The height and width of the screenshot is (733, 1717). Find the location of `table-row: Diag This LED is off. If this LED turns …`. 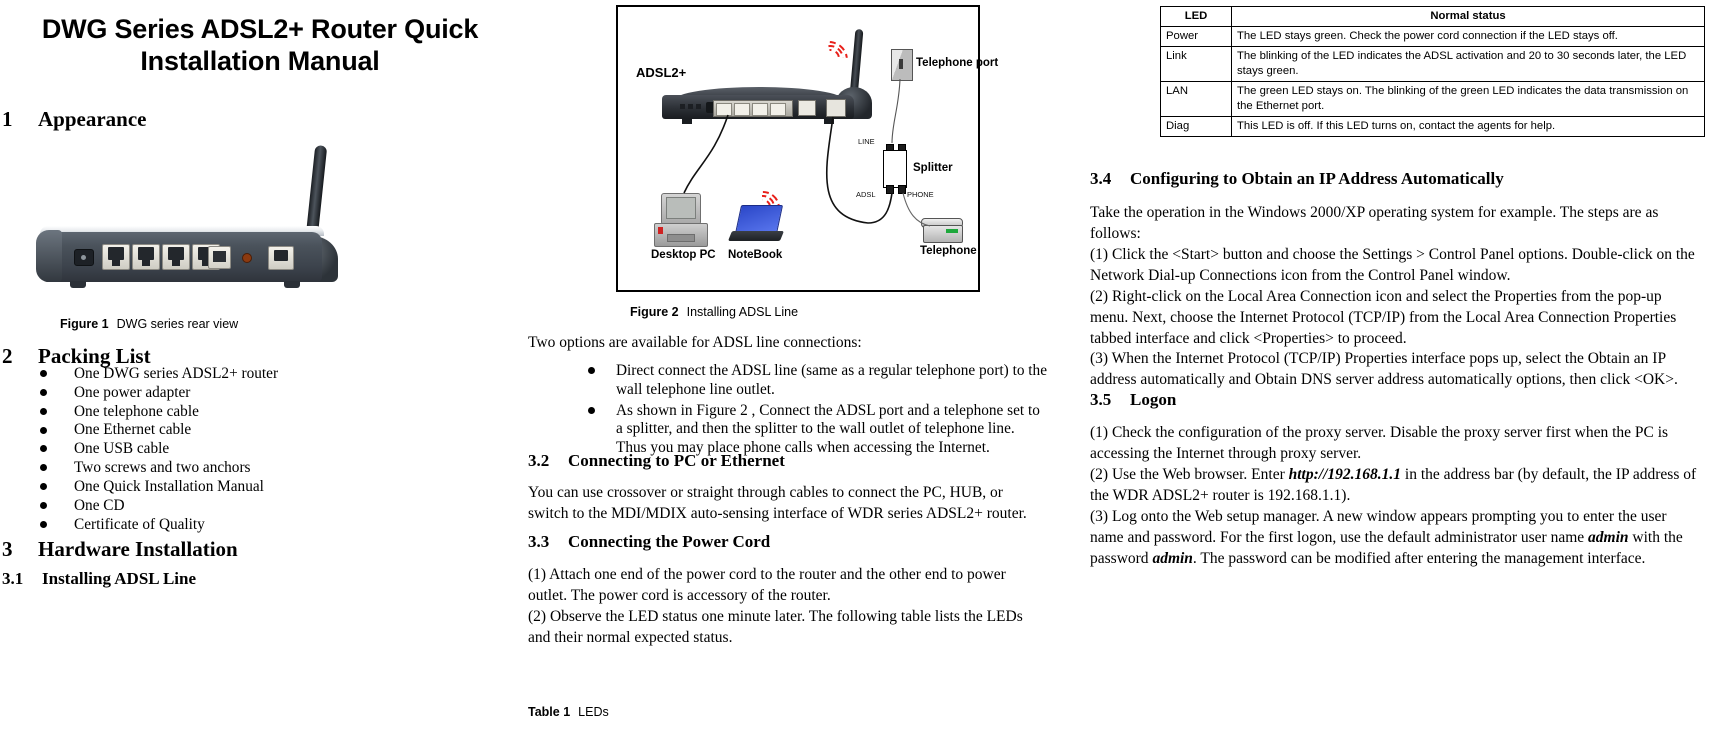

table-row: Diag This LED is off. If this LED turns … is located at coordinates (1432, 127).